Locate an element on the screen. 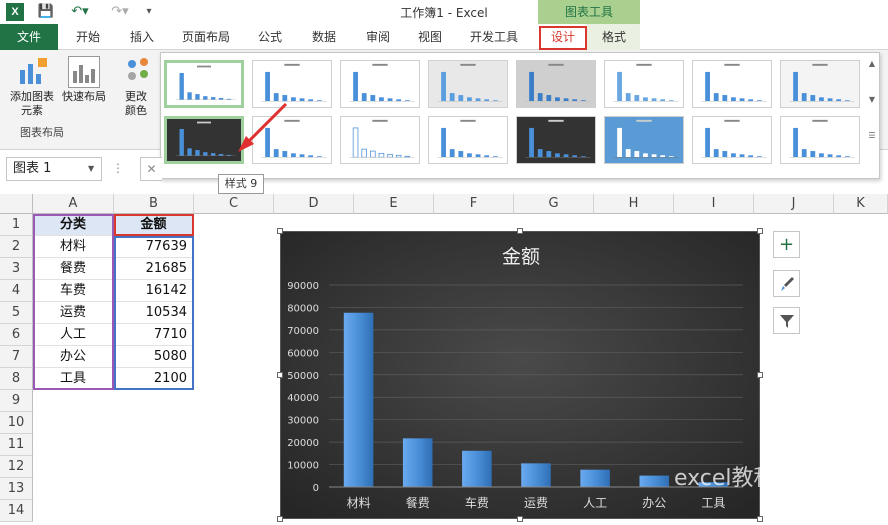  row-header-8: 8 is located at coordinates (16, 379).